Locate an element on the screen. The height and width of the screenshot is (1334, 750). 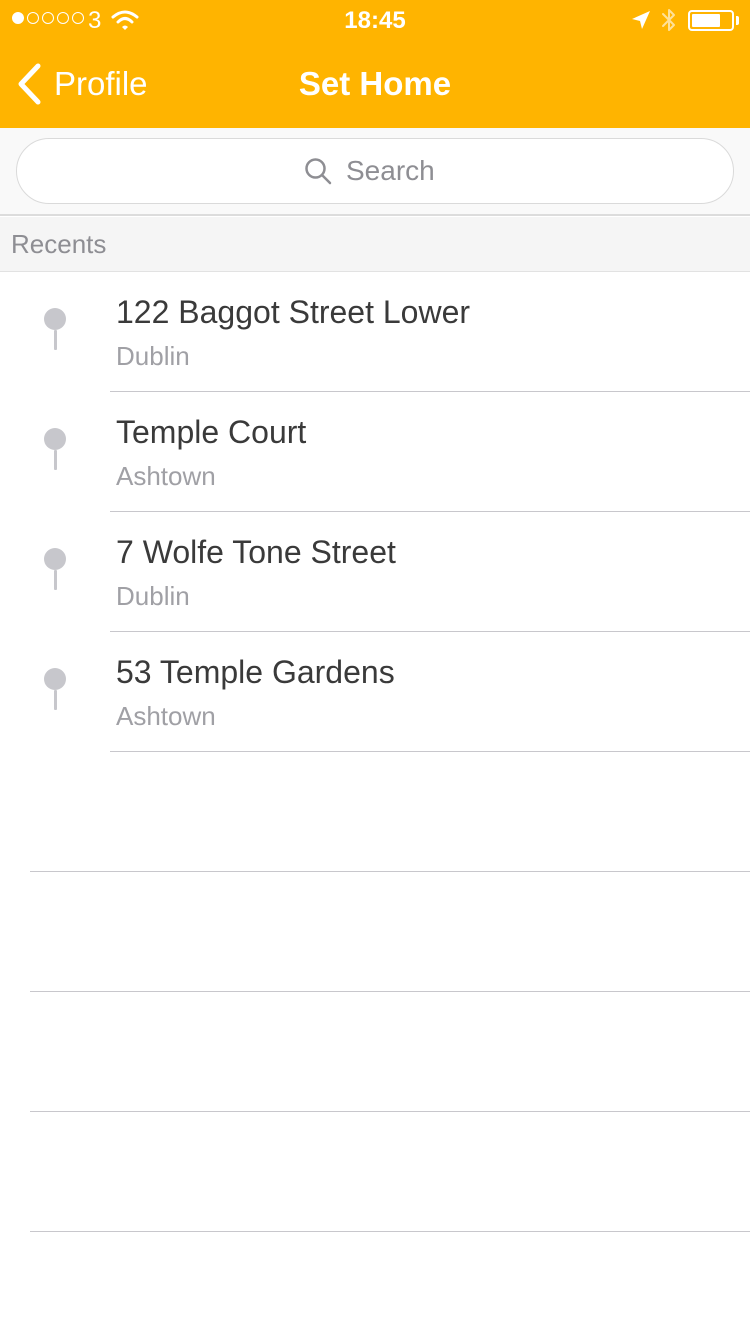
battery-level is located at coordinates (706, 20).